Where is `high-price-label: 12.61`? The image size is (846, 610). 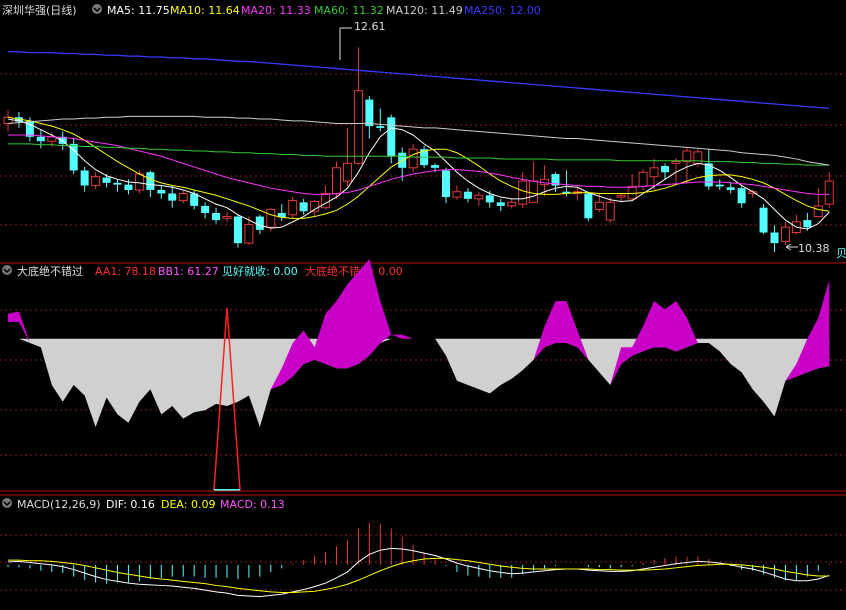
high-price-label: 12.61 is located at coordinates (370, 26).